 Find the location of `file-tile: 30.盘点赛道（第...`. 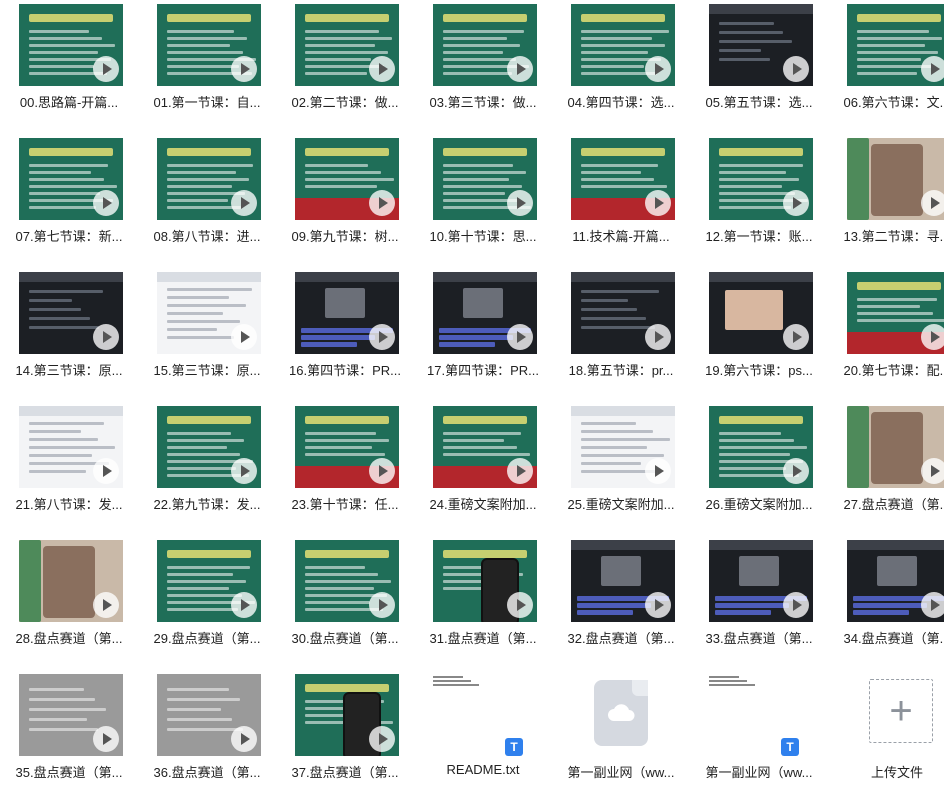

file-tile: 30.盘点赛道（第... is located at coordinates (345, 603).